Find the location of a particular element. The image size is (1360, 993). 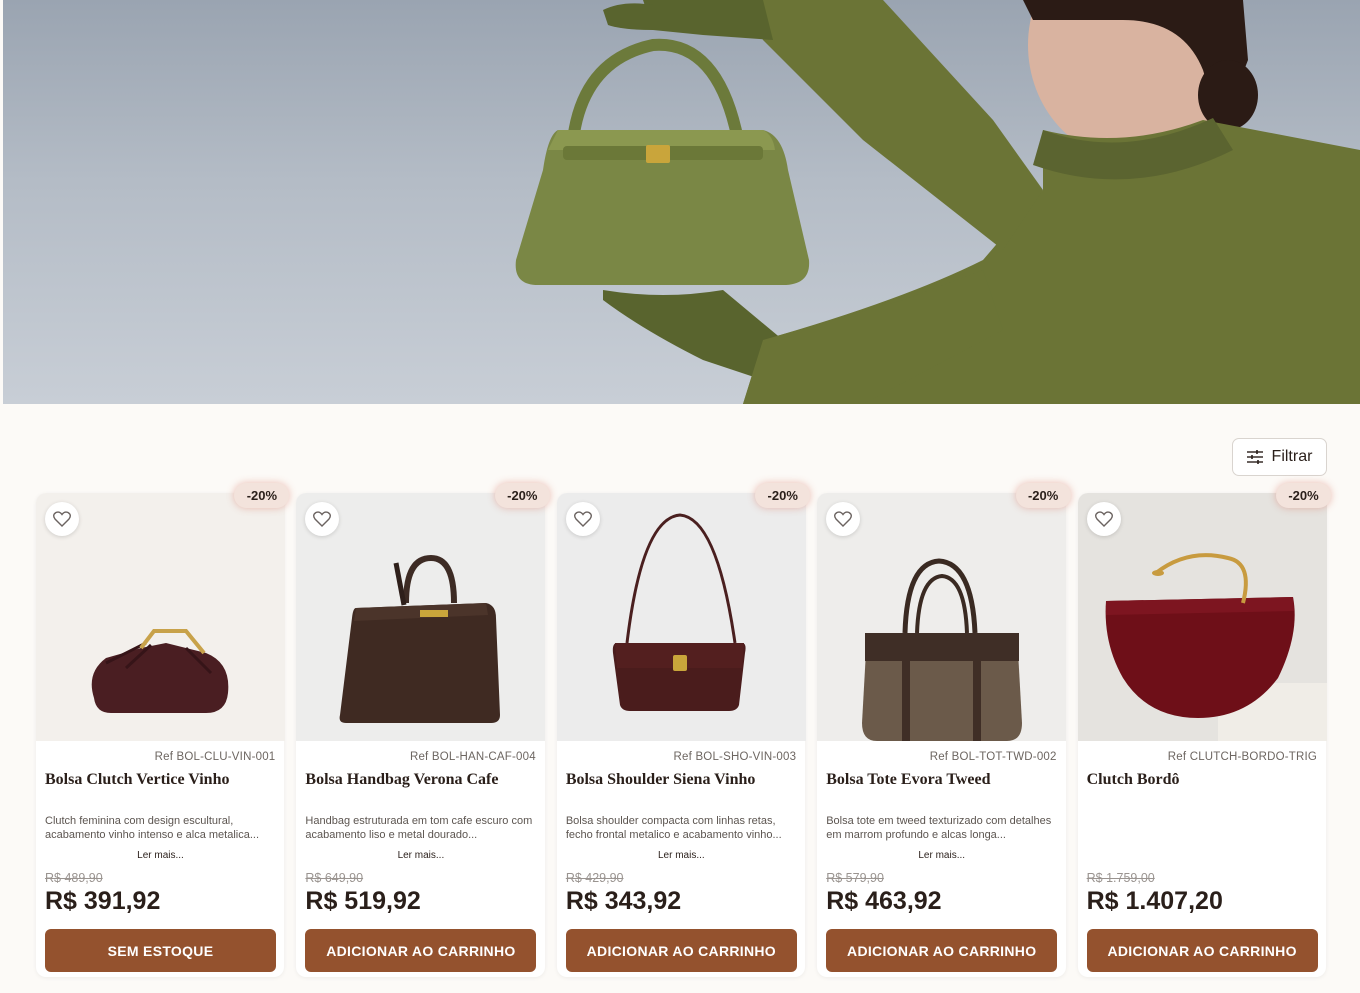

sliders-icon is located at coordinates (1254, 457).